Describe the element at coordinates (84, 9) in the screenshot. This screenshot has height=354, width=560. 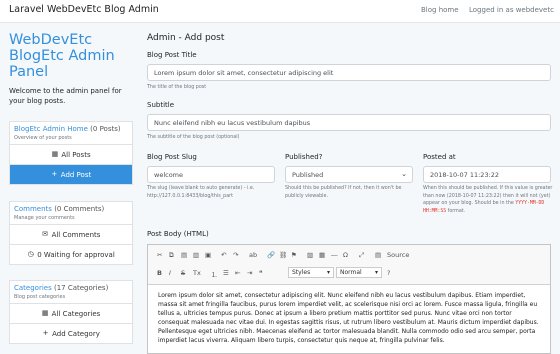
I see `navbar-brand: Laravel WebDevEtc Blog Admin` at that location.